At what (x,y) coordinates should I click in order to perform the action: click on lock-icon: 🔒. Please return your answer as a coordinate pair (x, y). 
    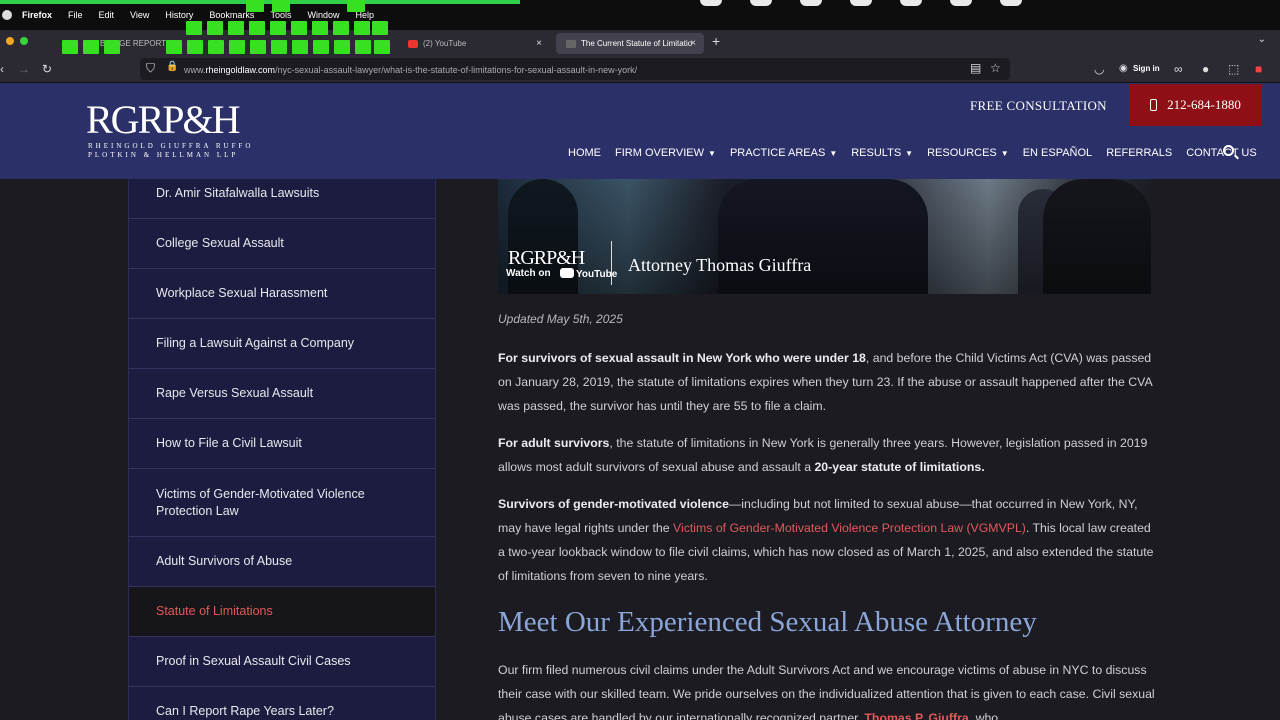
    Looking at the image, I should click on (172, 66).